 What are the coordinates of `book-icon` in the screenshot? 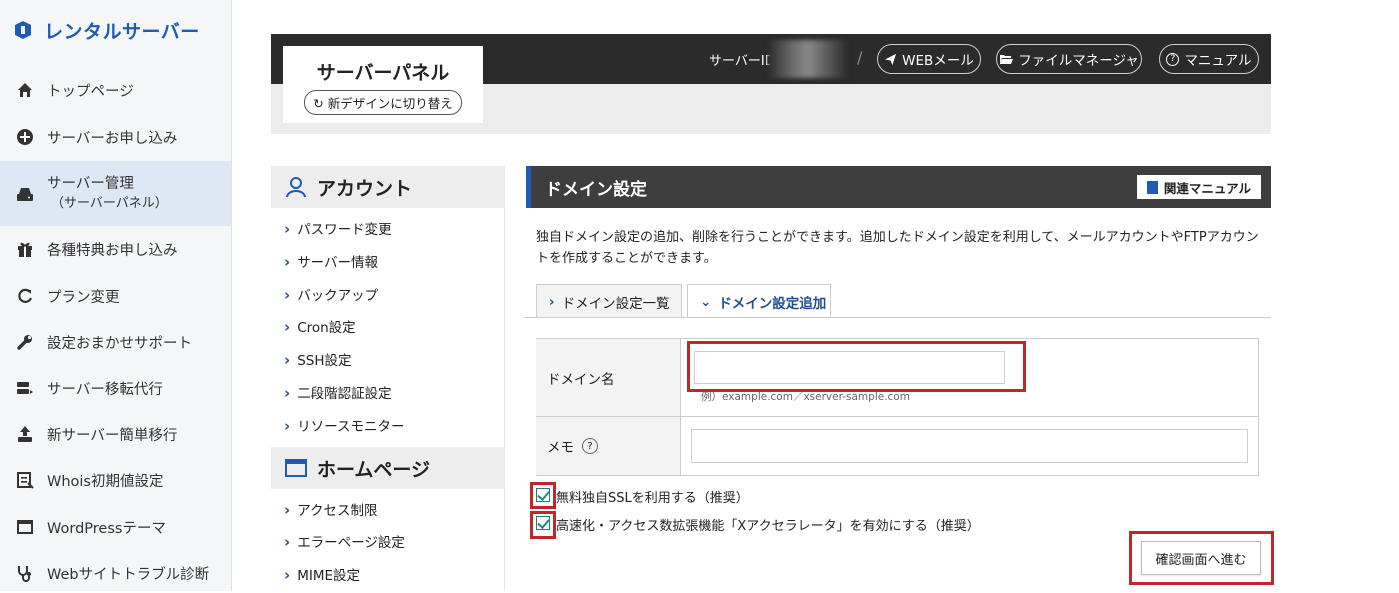 It's located at (1152, 187).